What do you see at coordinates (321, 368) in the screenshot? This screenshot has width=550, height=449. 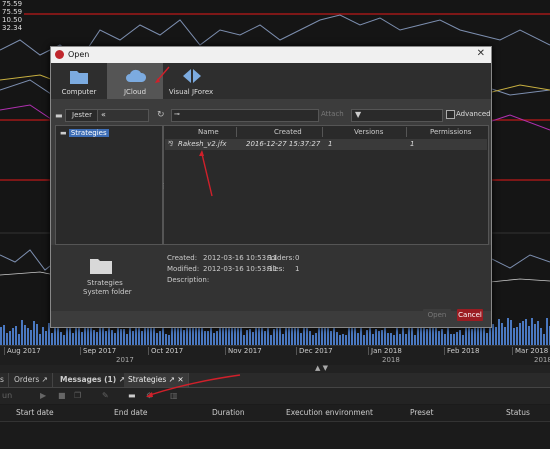 I see `collapse-arrows-icon: ▲ ▼` at bounding box center [321, 368].